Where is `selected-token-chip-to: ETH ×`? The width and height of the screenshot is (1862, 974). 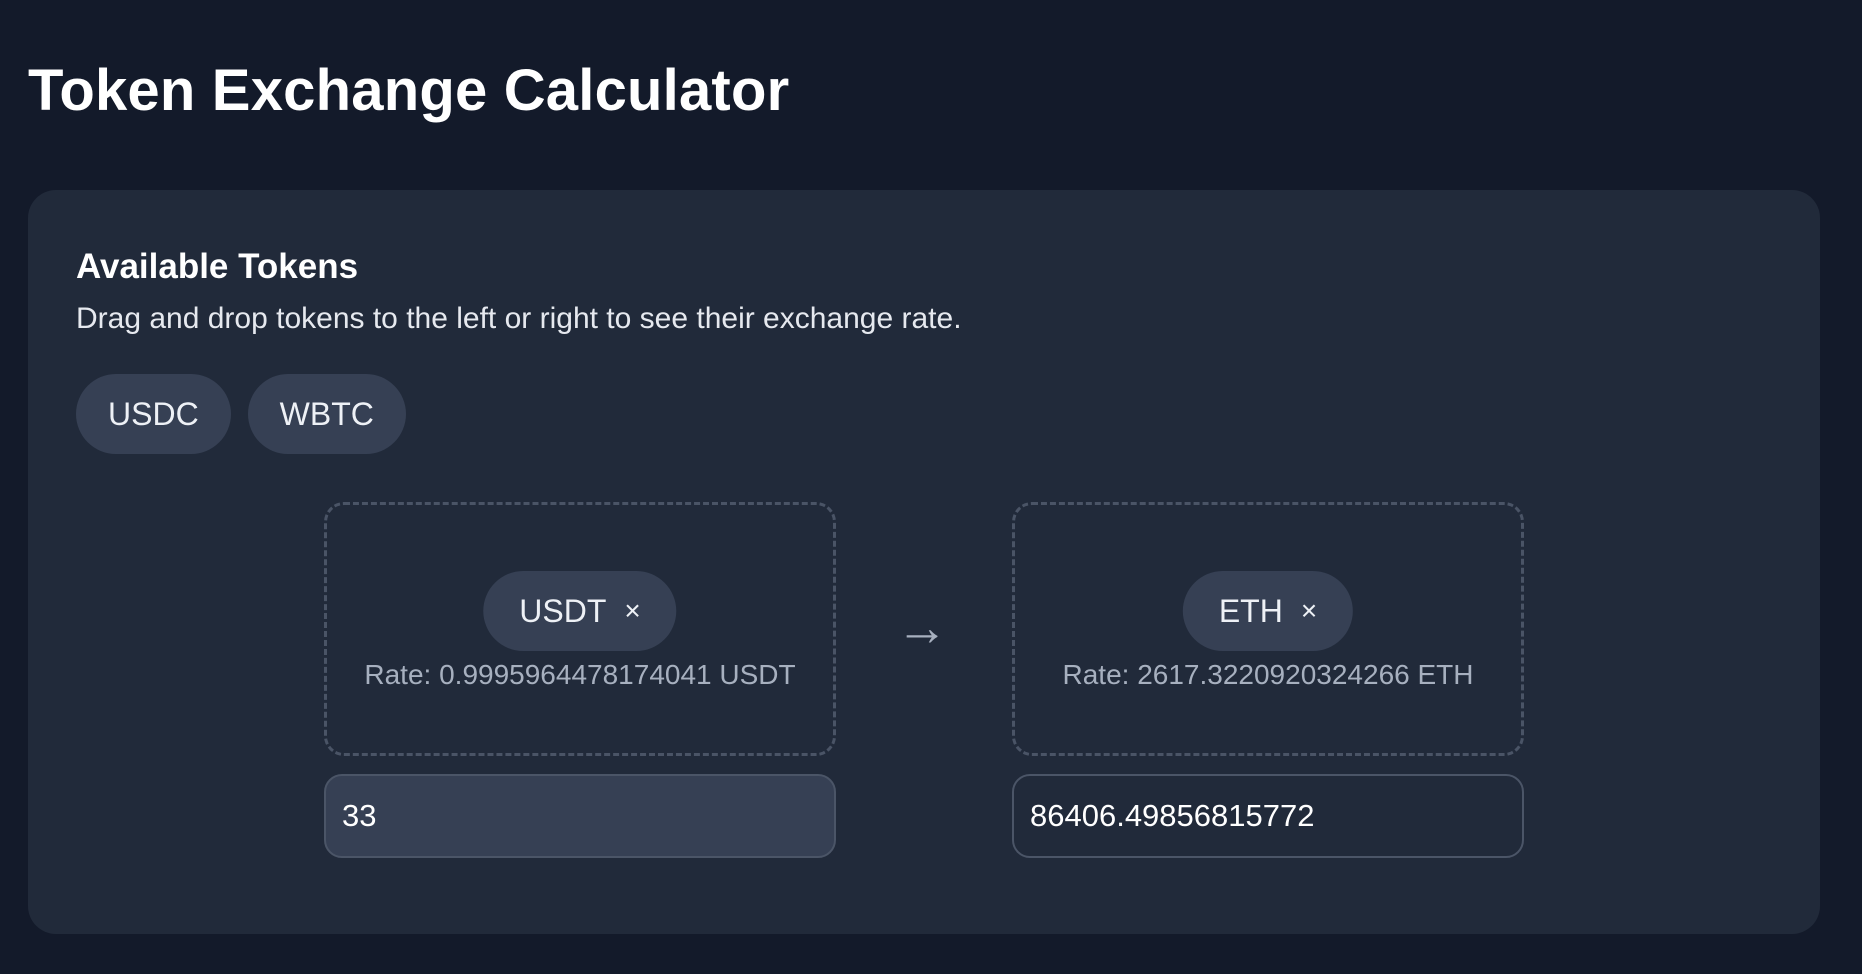
selected-token-chip-to: ETH × is located at coordinates (1268, 611).